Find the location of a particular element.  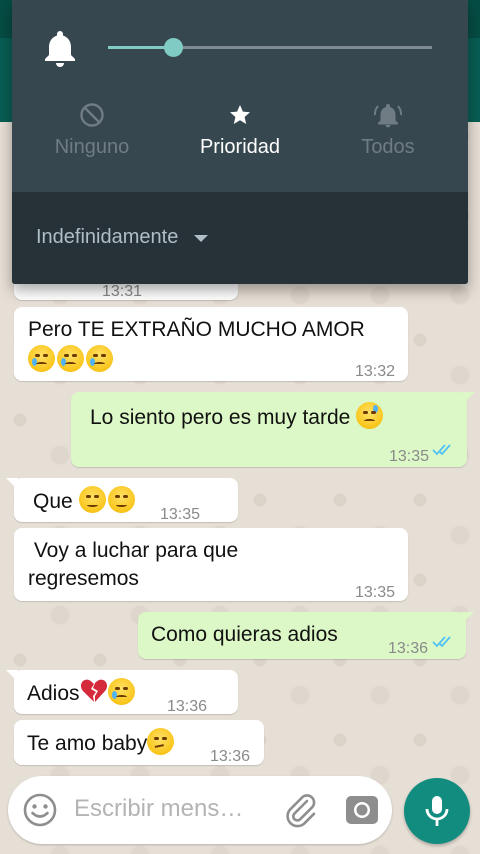

message-time: 13:32 is located at coordinates (375, 371).